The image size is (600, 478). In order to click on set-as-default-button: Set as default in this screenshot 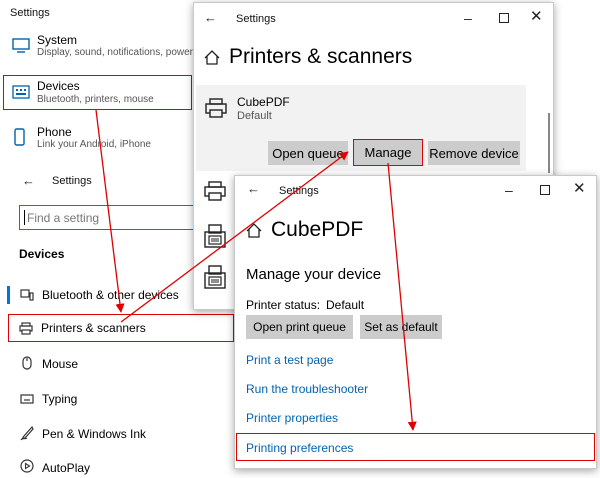, I will do `click(401, 327)`.